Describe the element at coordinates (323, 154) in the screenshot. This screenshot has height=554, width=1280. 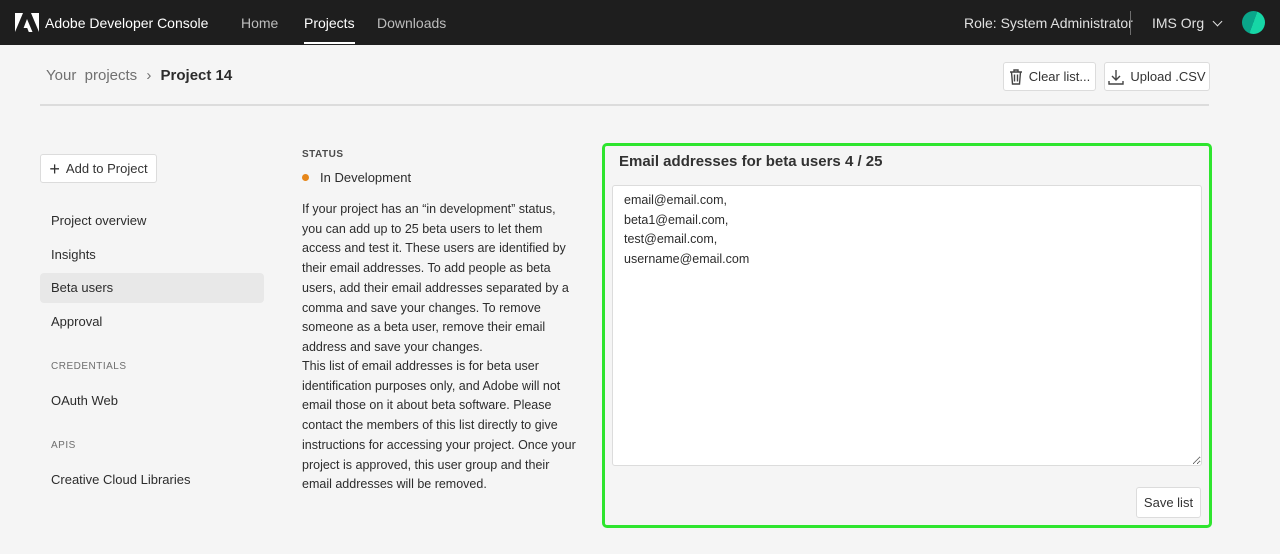
I see `status-heading: STATUS` at that location.